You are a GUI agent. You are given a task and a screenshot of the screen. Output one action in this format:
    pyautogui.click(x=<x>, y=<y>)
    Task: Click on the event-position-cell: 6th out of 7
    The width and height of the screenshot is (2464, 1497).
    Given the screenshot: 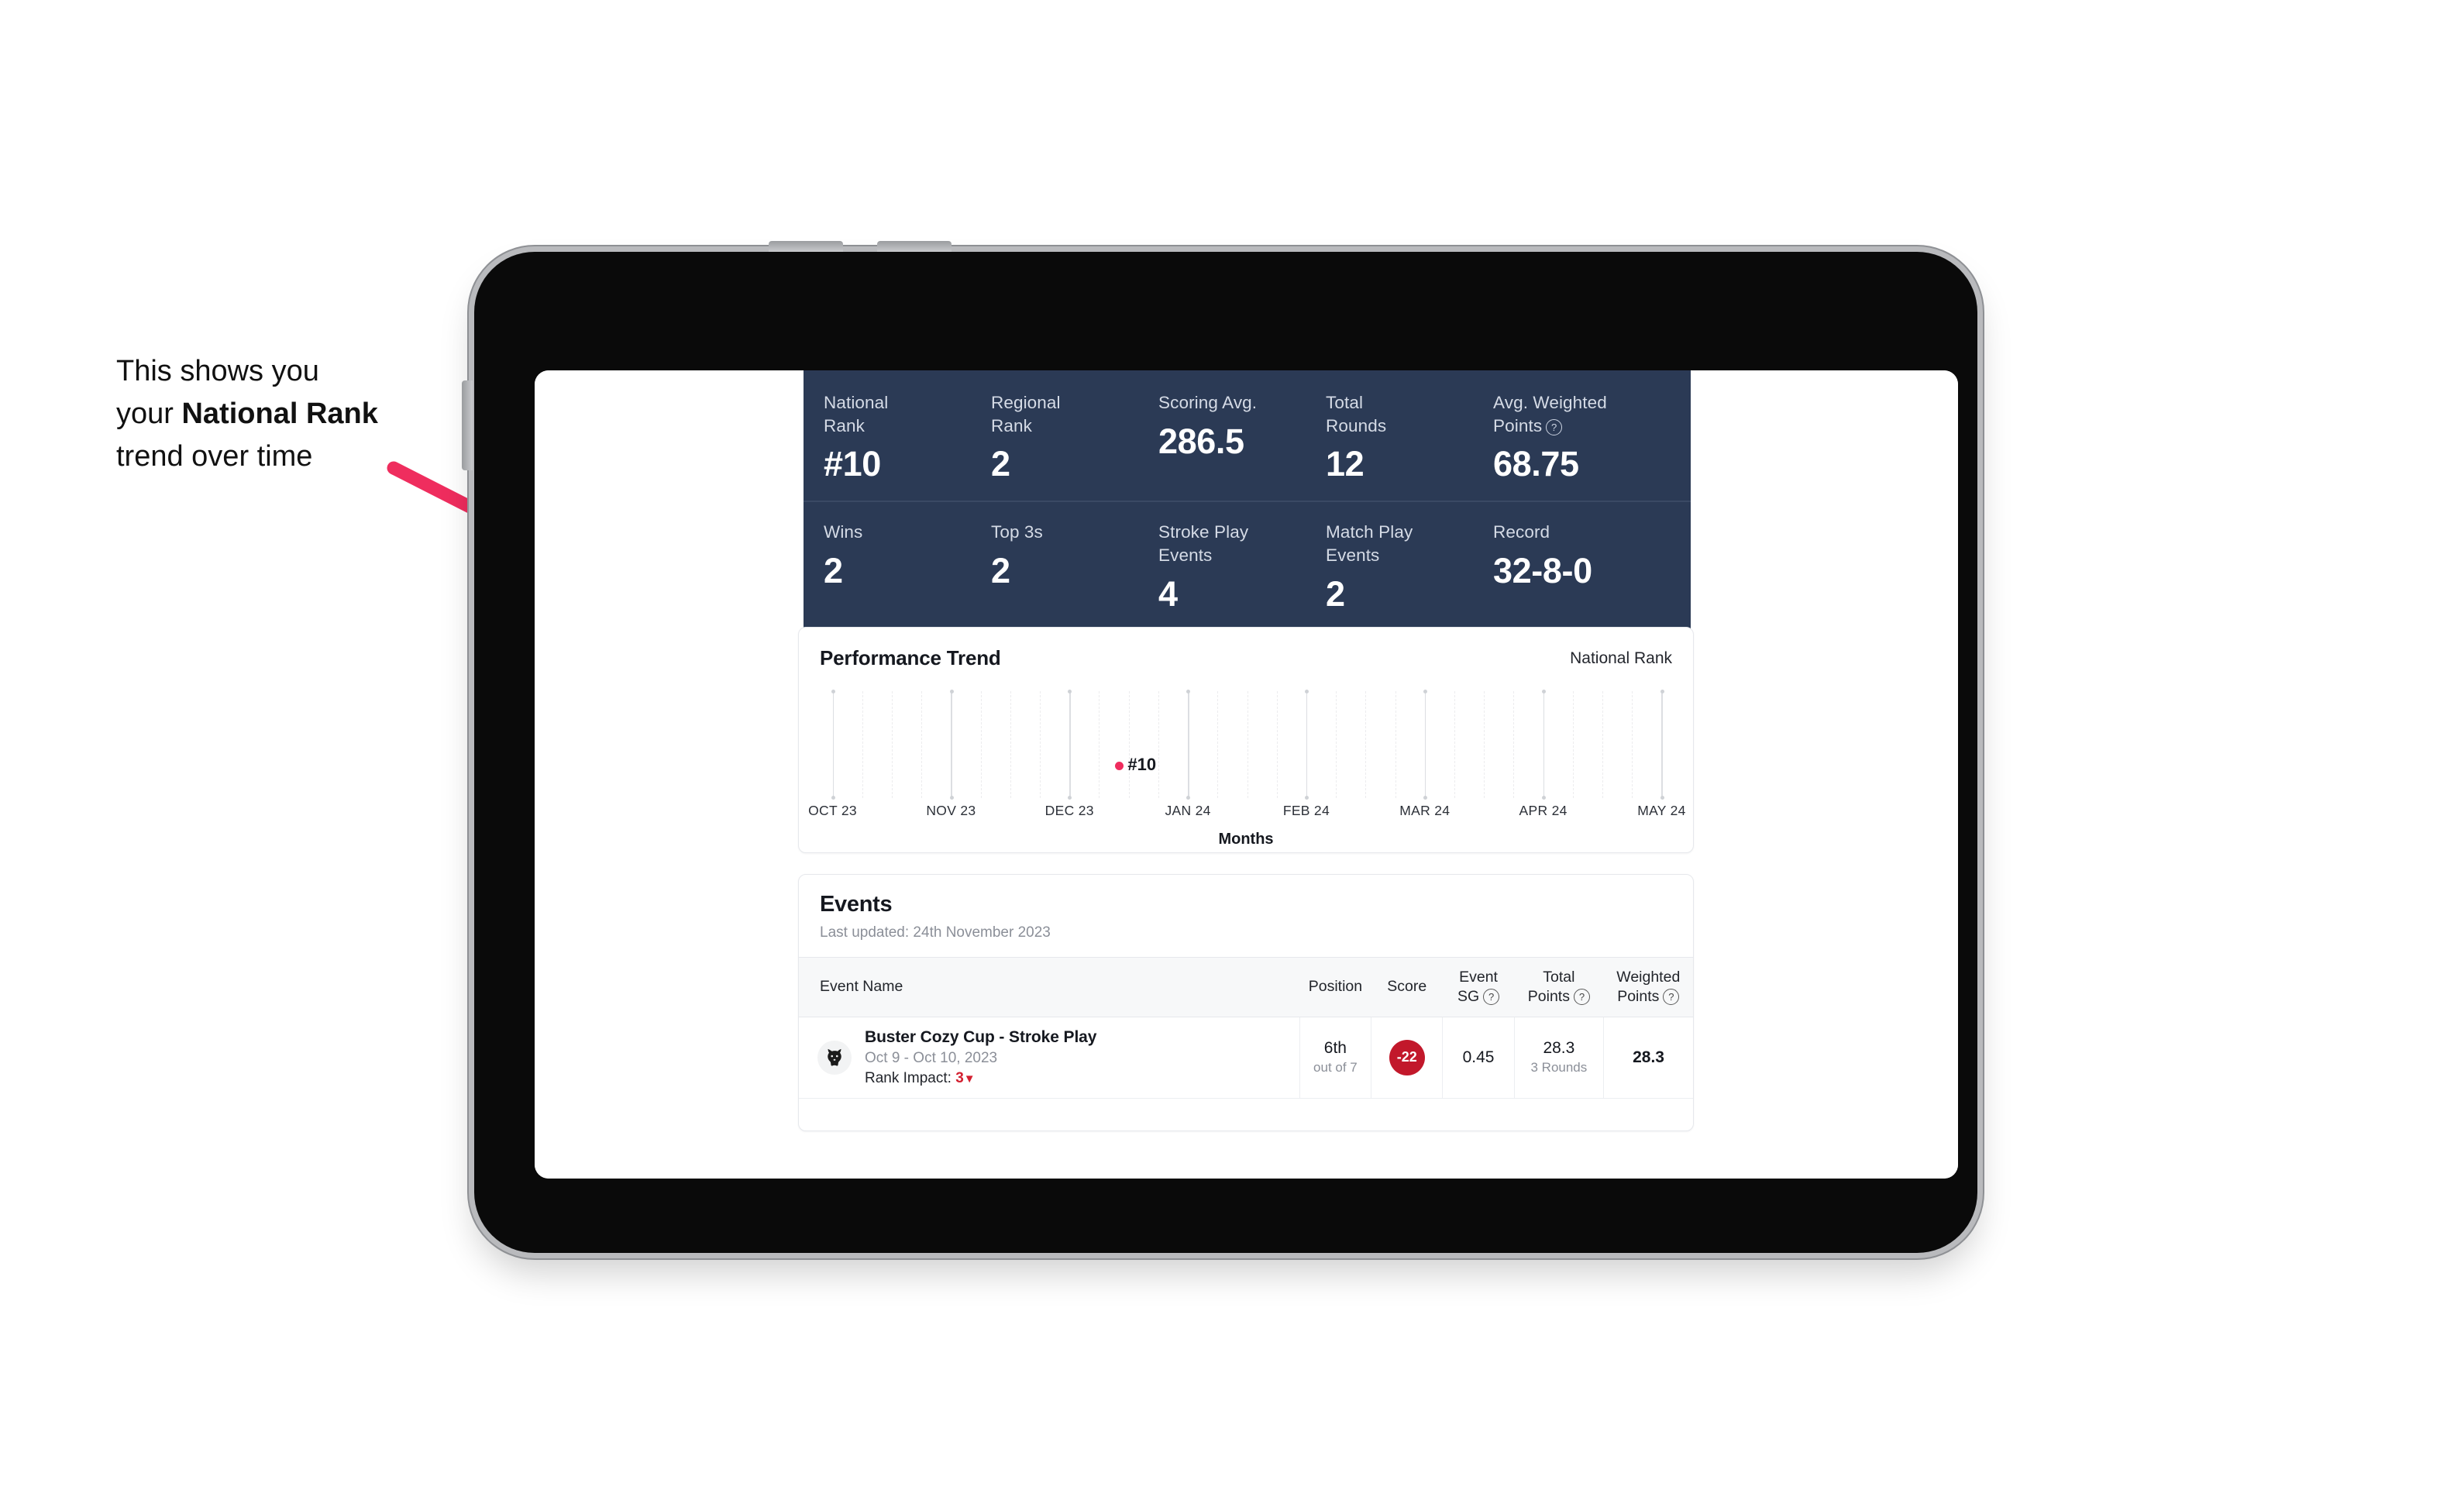 What is the action you would take?
    pyautogui.click(x=1335, y=1058)
    